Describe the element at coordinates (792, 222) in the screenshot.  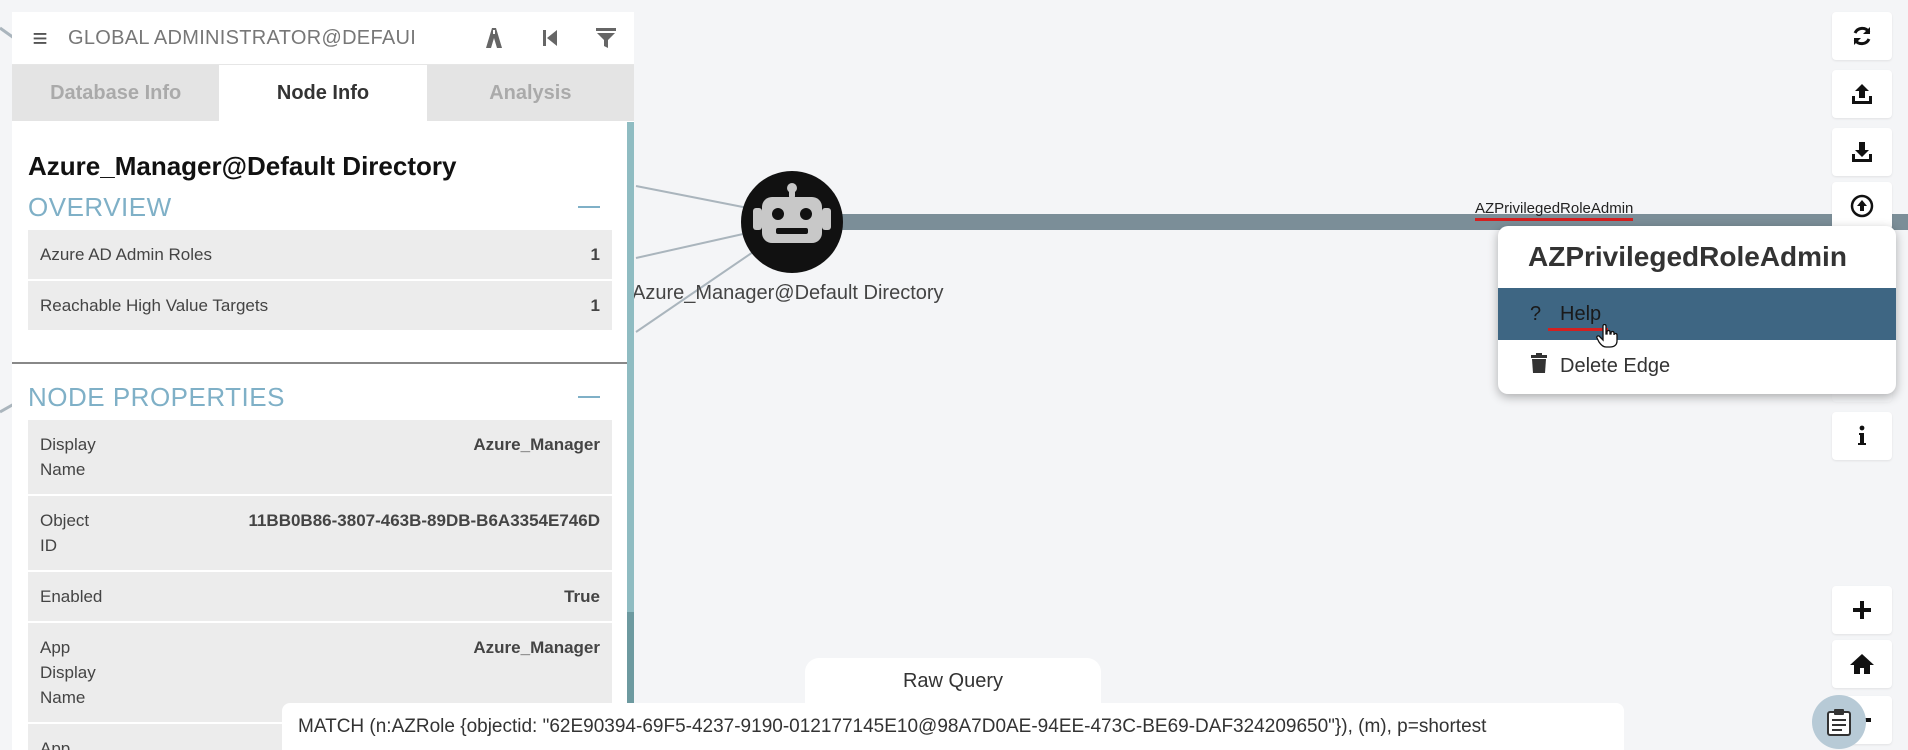
I see `azure-app-node` at that location.